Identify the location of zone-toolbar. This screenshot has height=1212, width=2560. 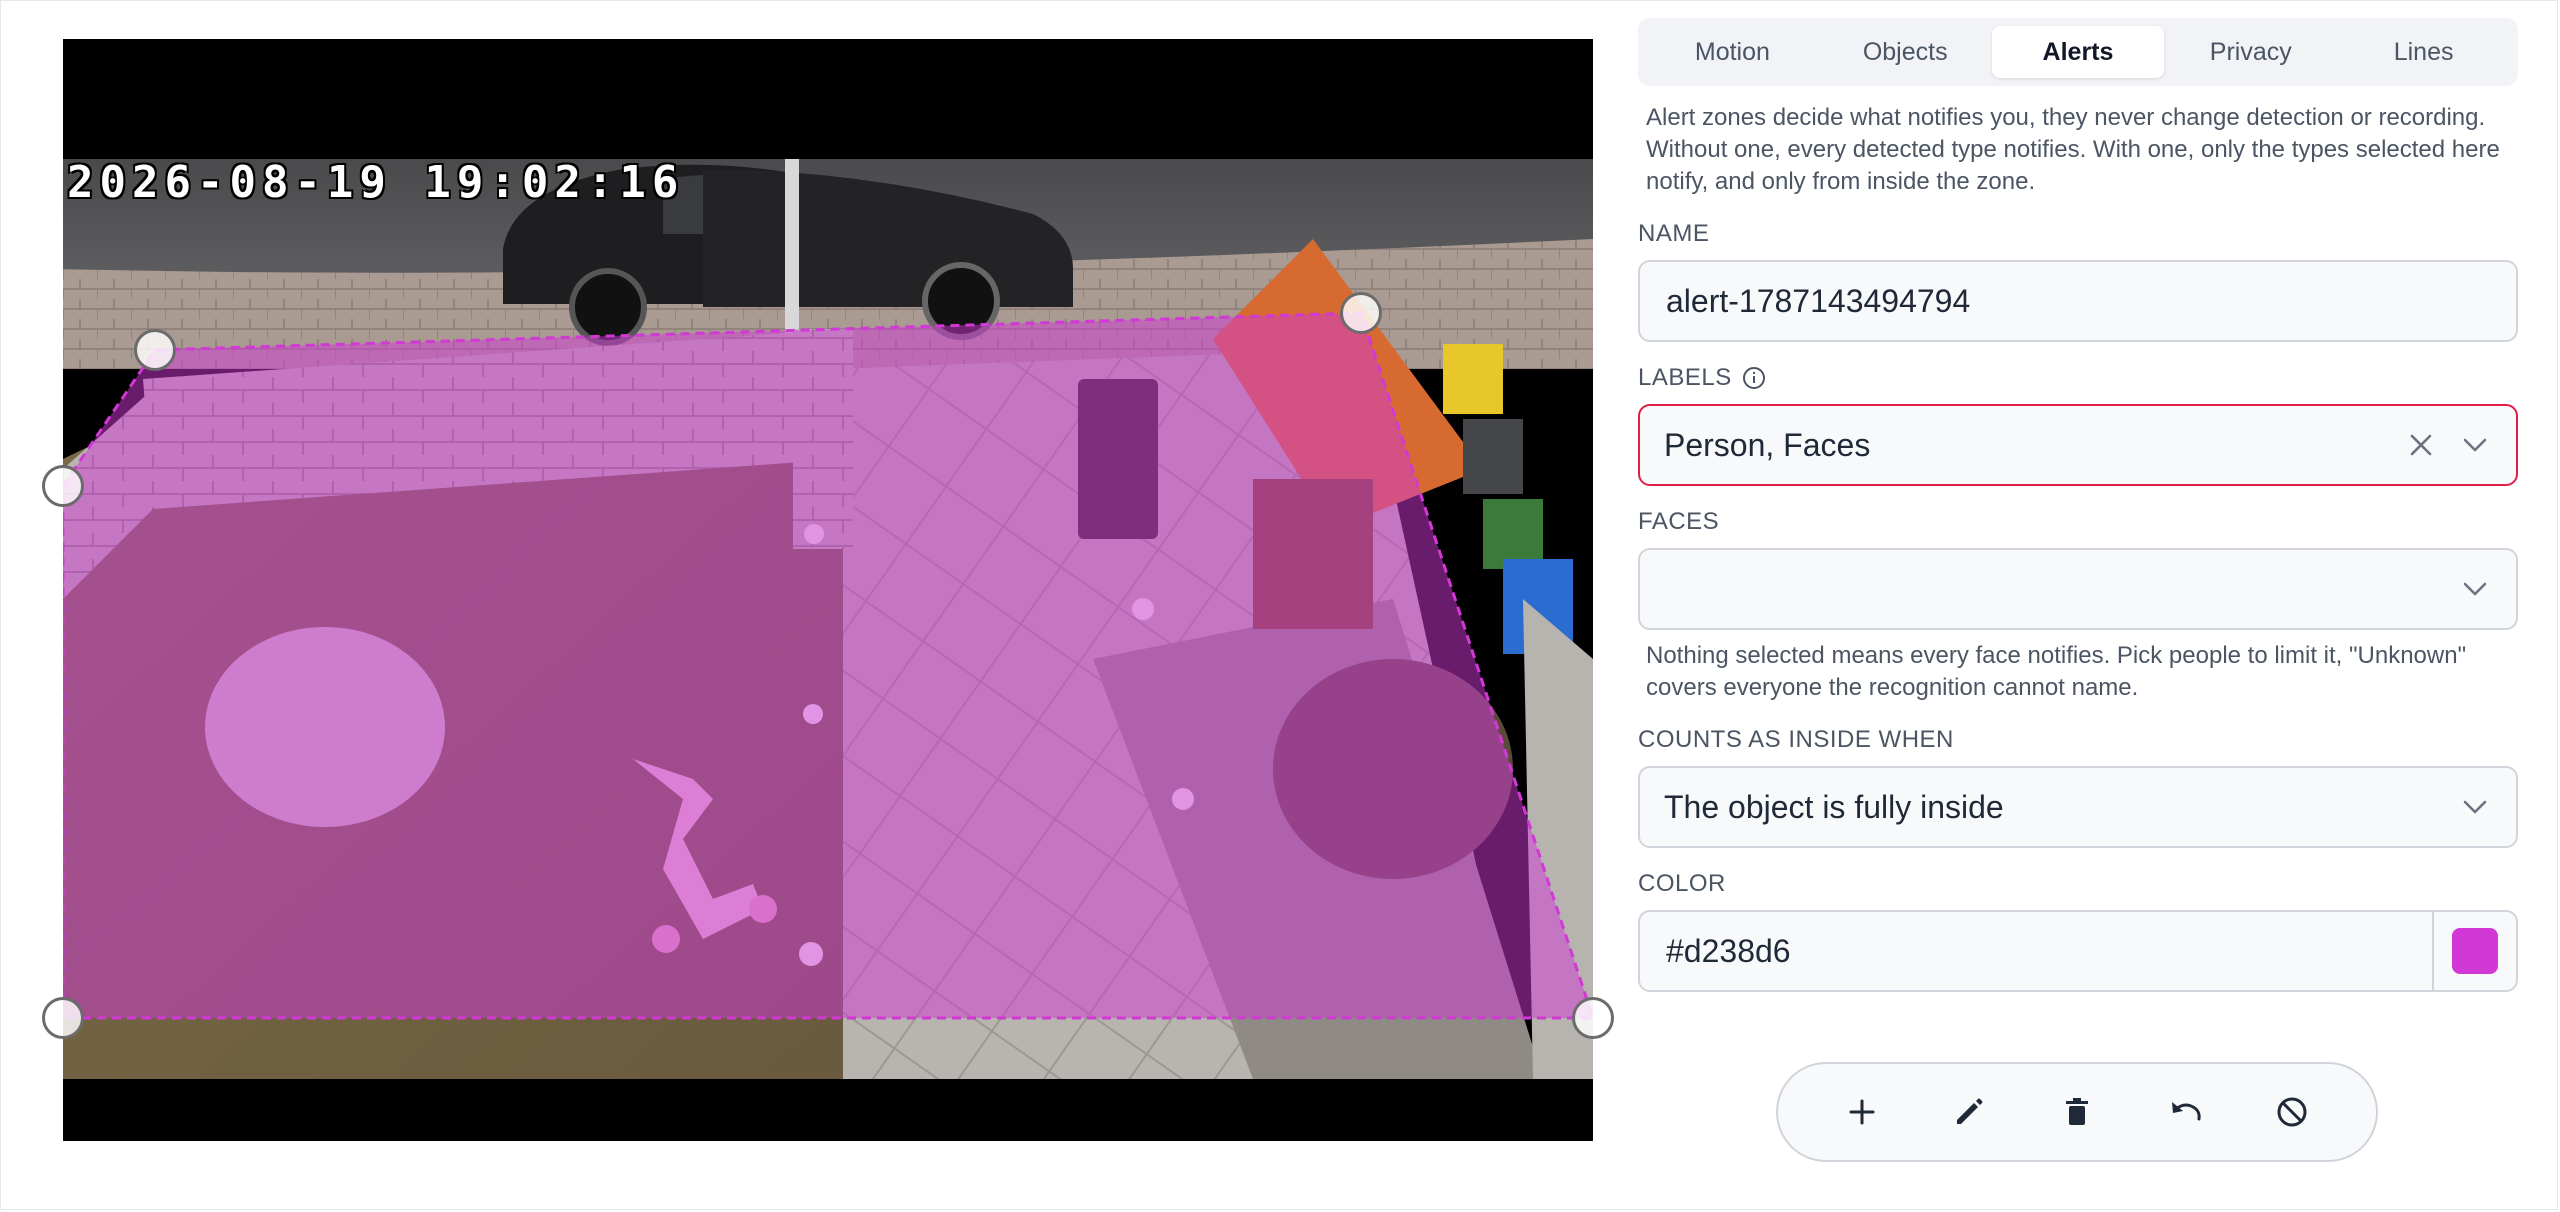
(2077, 1112).